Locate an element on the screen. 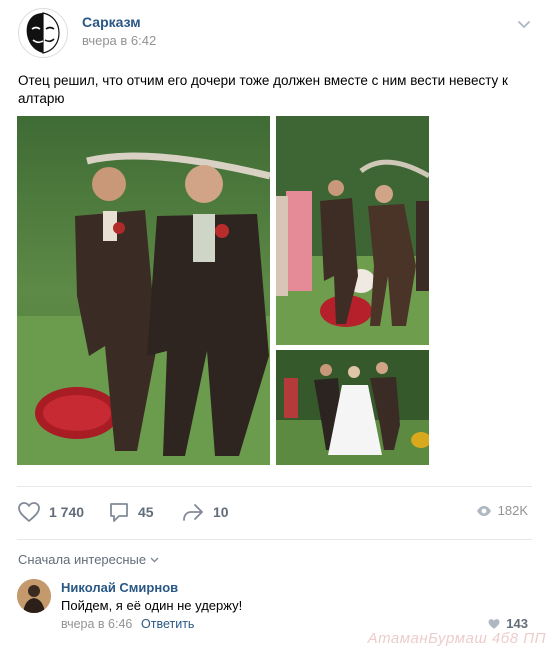  group-avatar is located at coordinates (43, 33).